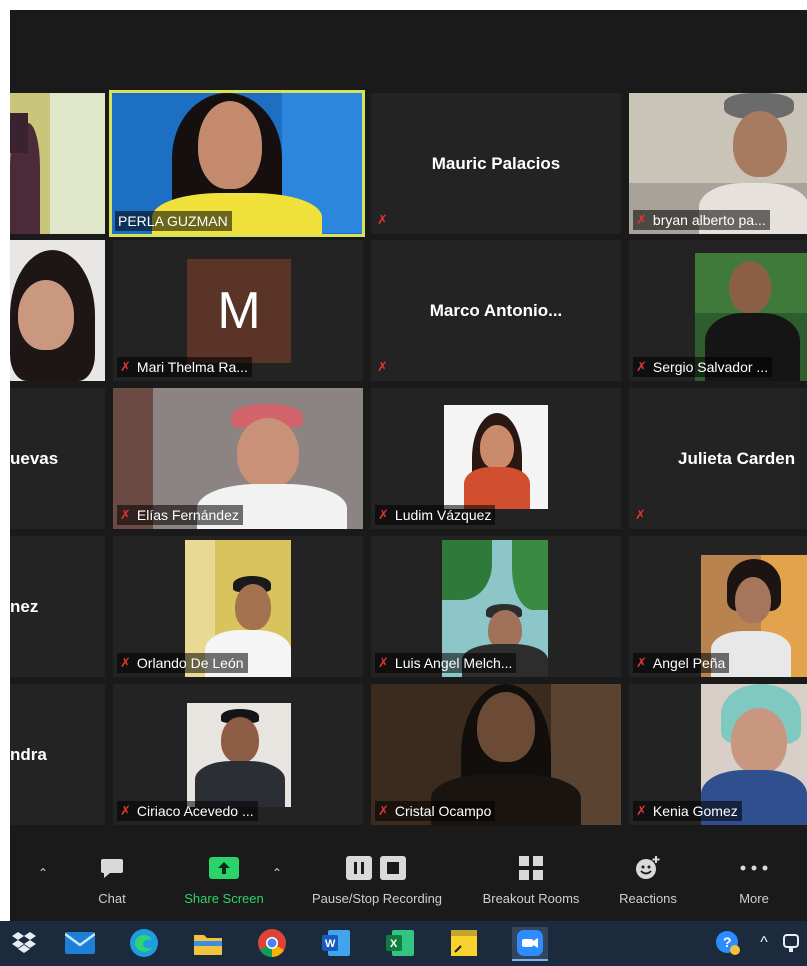 The height and width of the screenshot is (966, 807). What do you see at coordinates (80, 943) in the screenshot?
I see `mail-icon` at bounding box center [80, 943].